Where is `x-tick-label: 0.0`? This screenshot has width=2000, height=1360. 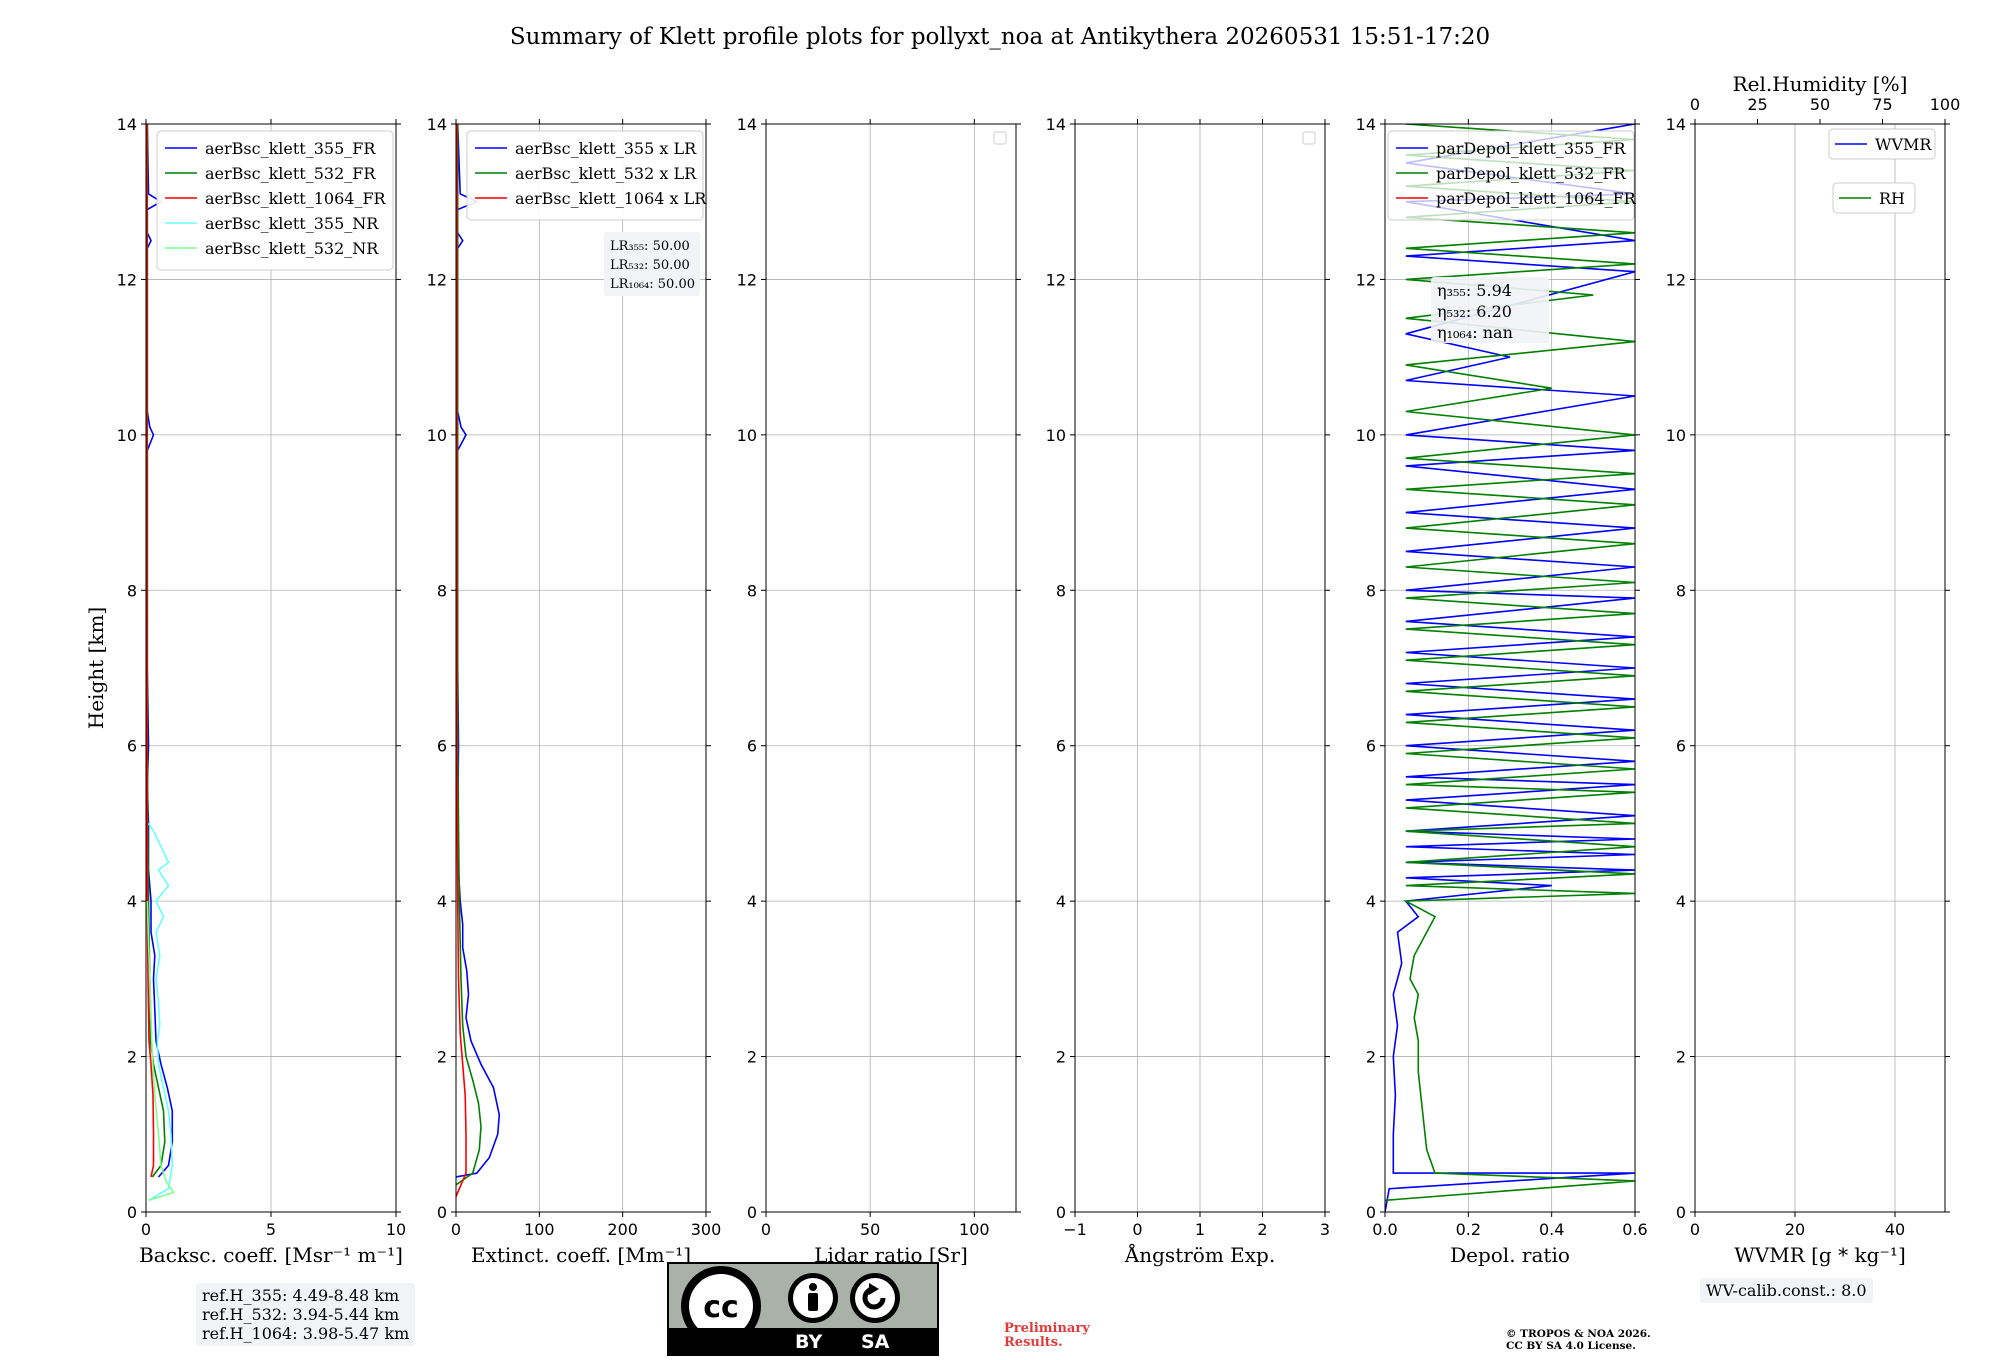
x-tick-label: 0.0 is located at coordinates (1384, 1229).